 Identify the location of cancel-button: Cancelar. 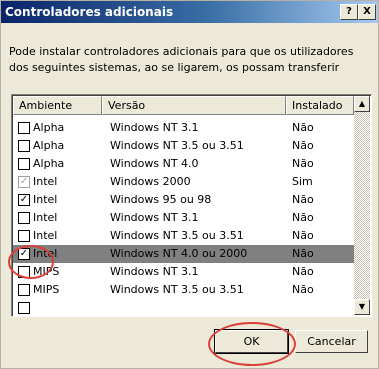
(331, 341).